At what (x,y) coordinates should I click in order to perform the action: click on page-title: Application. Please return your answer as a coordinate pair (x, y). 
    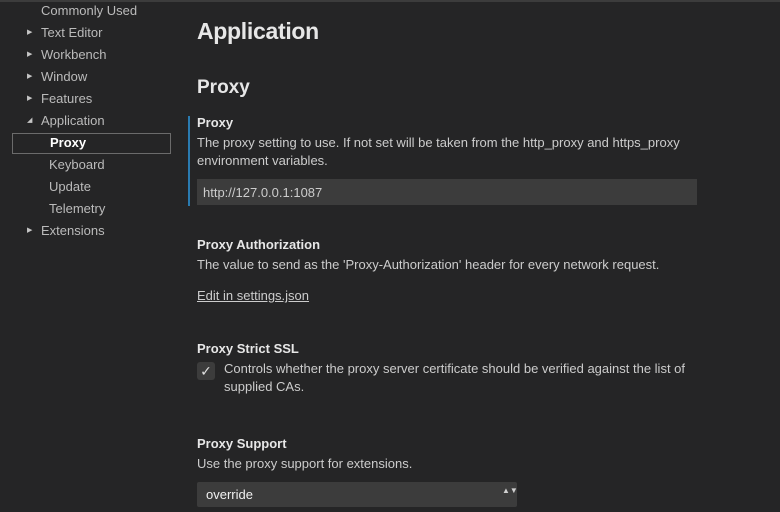
    Looking at the image, I should click on (258, 31).